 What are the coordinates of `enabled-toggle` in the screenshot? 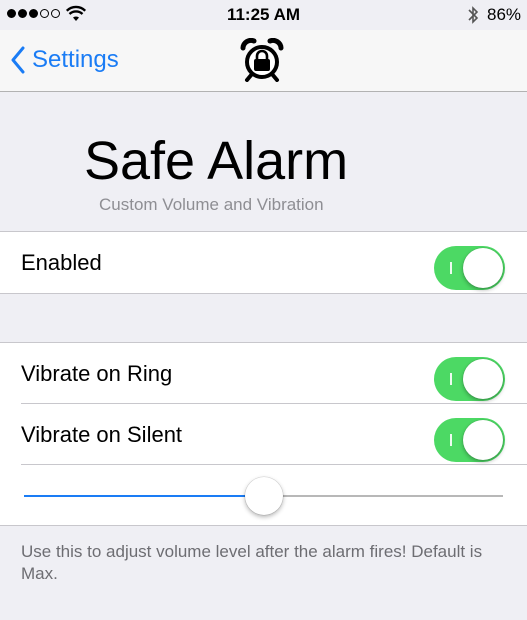 It's located at (469, 268).